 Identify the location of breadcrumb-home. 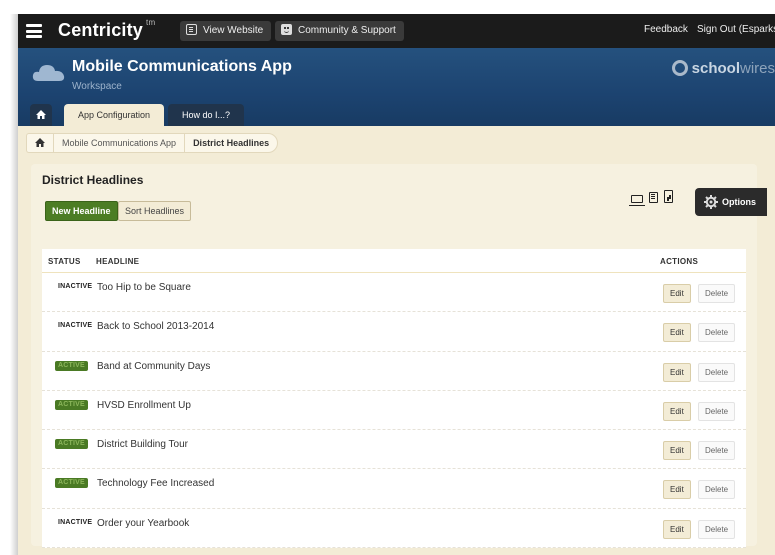
(39, 143).